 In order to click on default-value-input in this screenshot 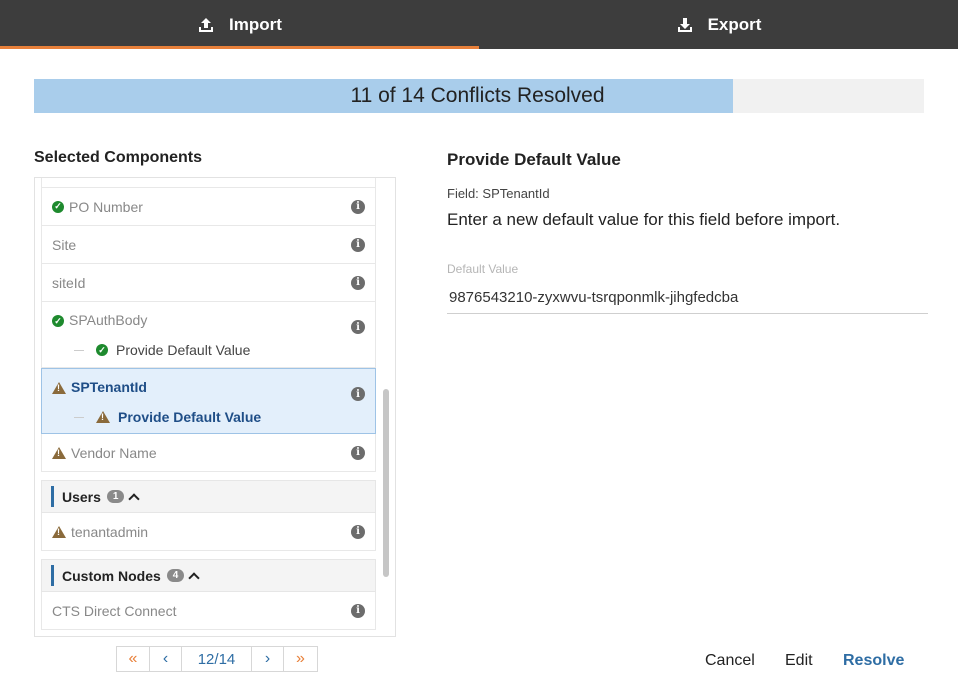, I will do `click(687, 298)`.